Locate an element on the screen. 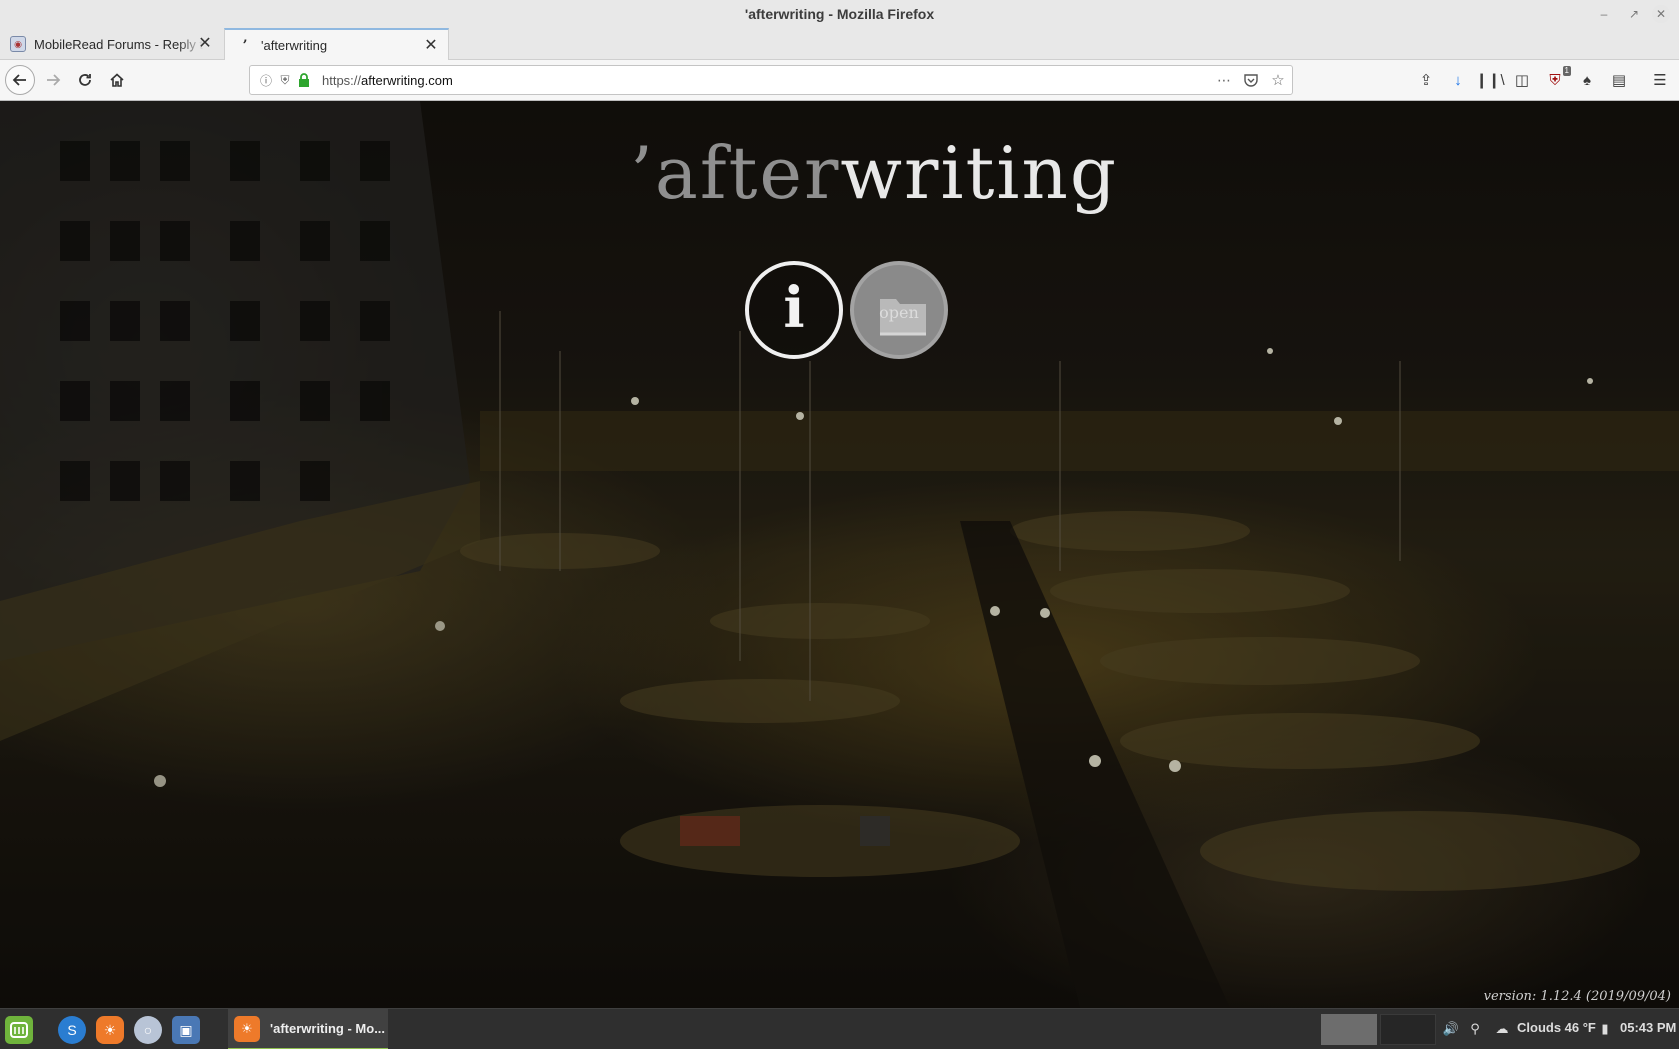 The width and height of the screenshot is (1679, 1049). reload-icon is located at coordinates (85, 80).